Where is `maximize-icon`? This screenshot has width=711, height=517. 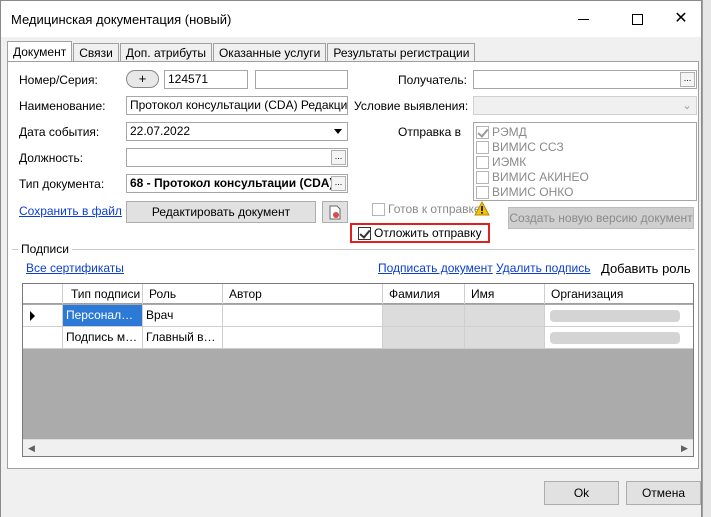
maximize-icon is located at coordinates (637, 19).